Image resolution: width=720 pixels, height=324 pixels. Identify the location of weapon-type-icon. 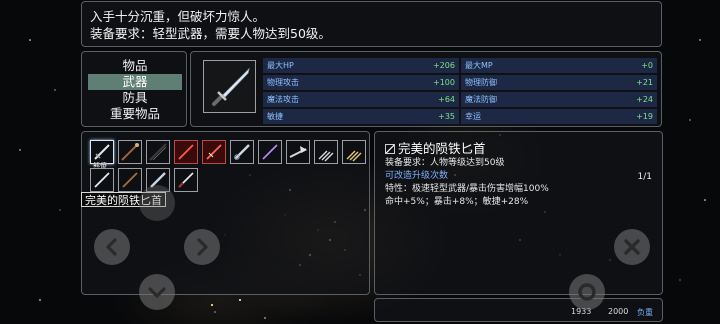
(390, 149).